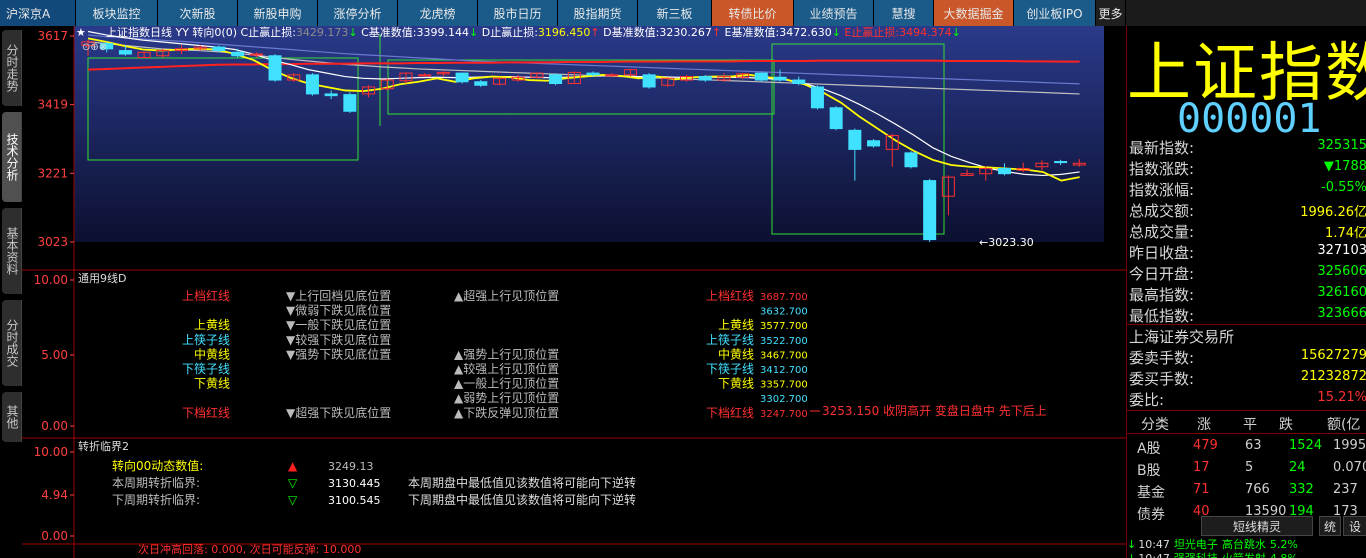  Describe the element at coordinates (1246, 446) in the screenshot. I see `market-row: A股 479 63 1524 1995` at that location.